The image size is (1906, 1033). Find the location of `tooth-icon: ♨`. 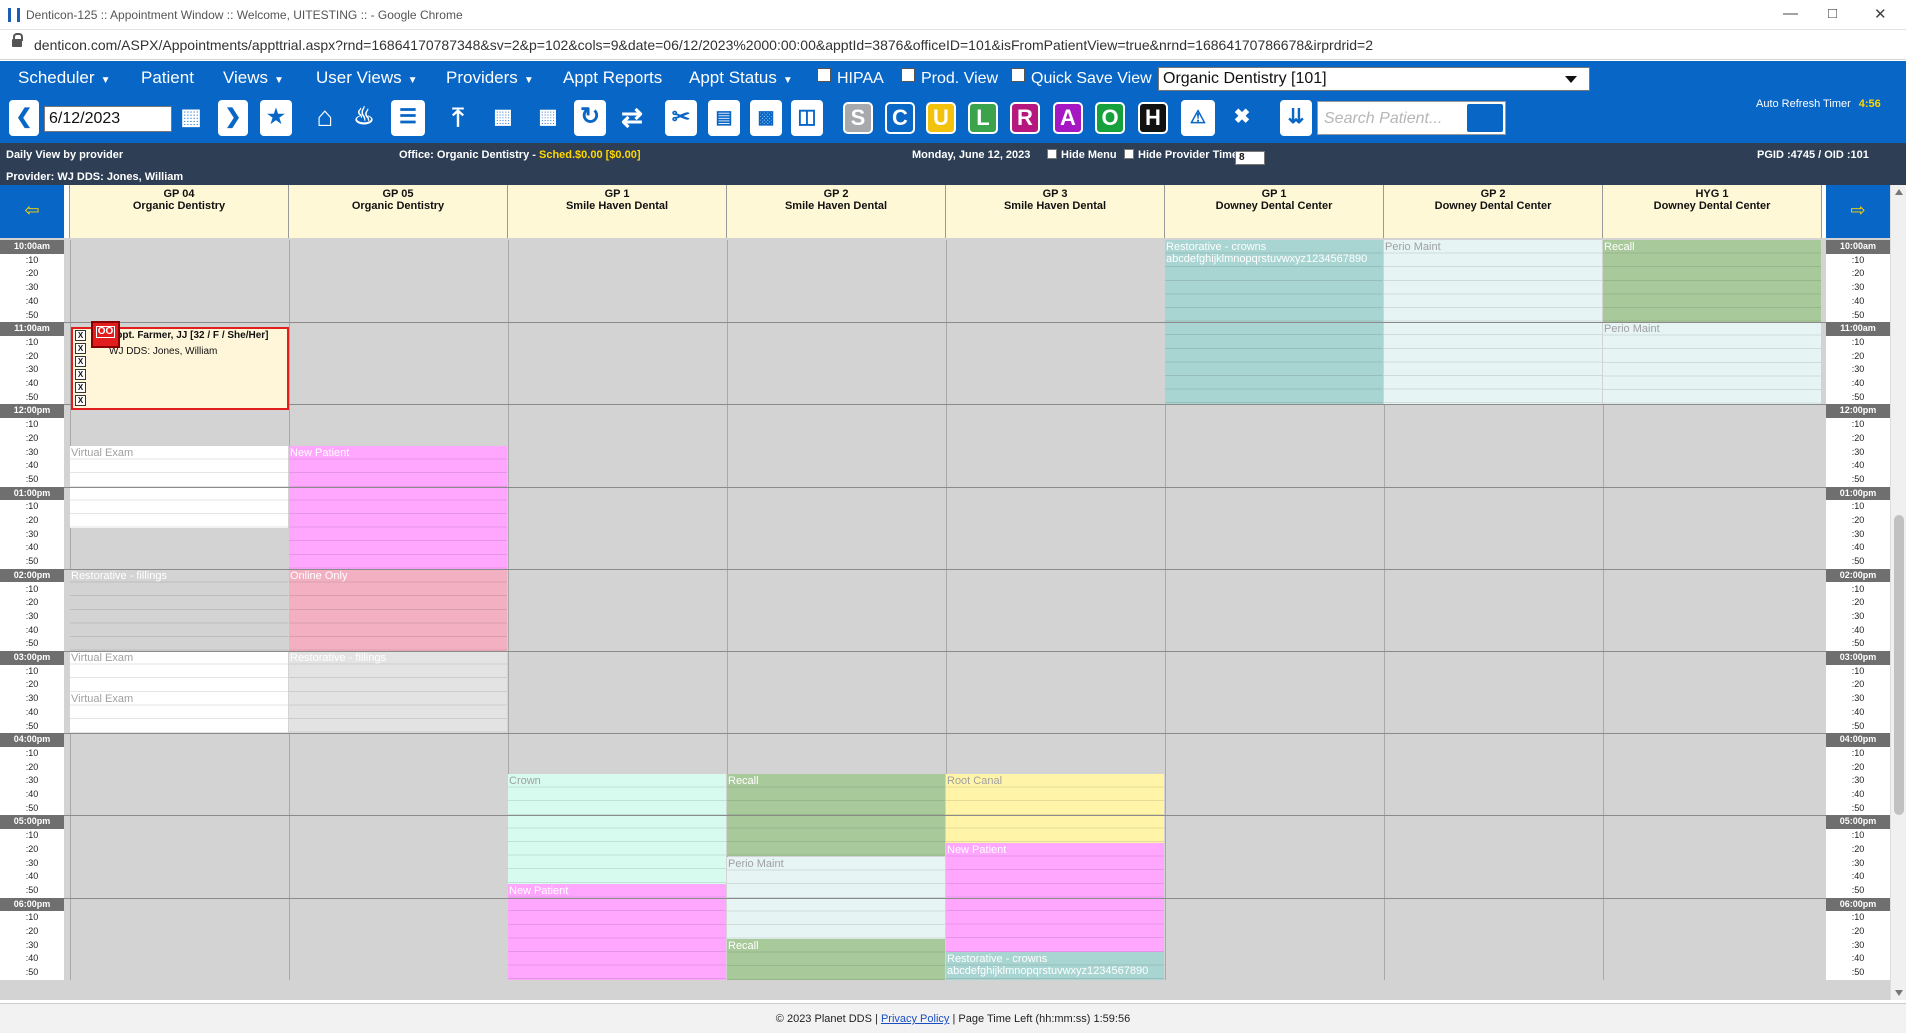

tooth-icon: ♨ is located at coordinates (364, 118).